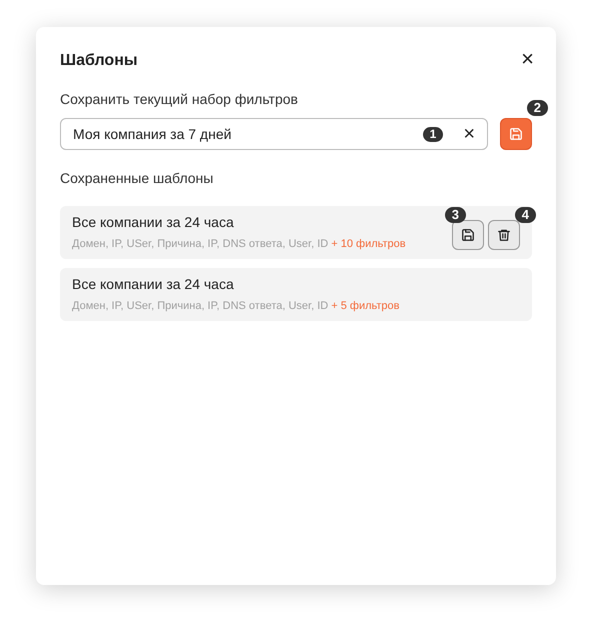 This screenshot has width=592, height=630. What do you see at coordinates (527, 59) in the screenshot?
I see `close-button: ×` at bounding box center [527, 59].